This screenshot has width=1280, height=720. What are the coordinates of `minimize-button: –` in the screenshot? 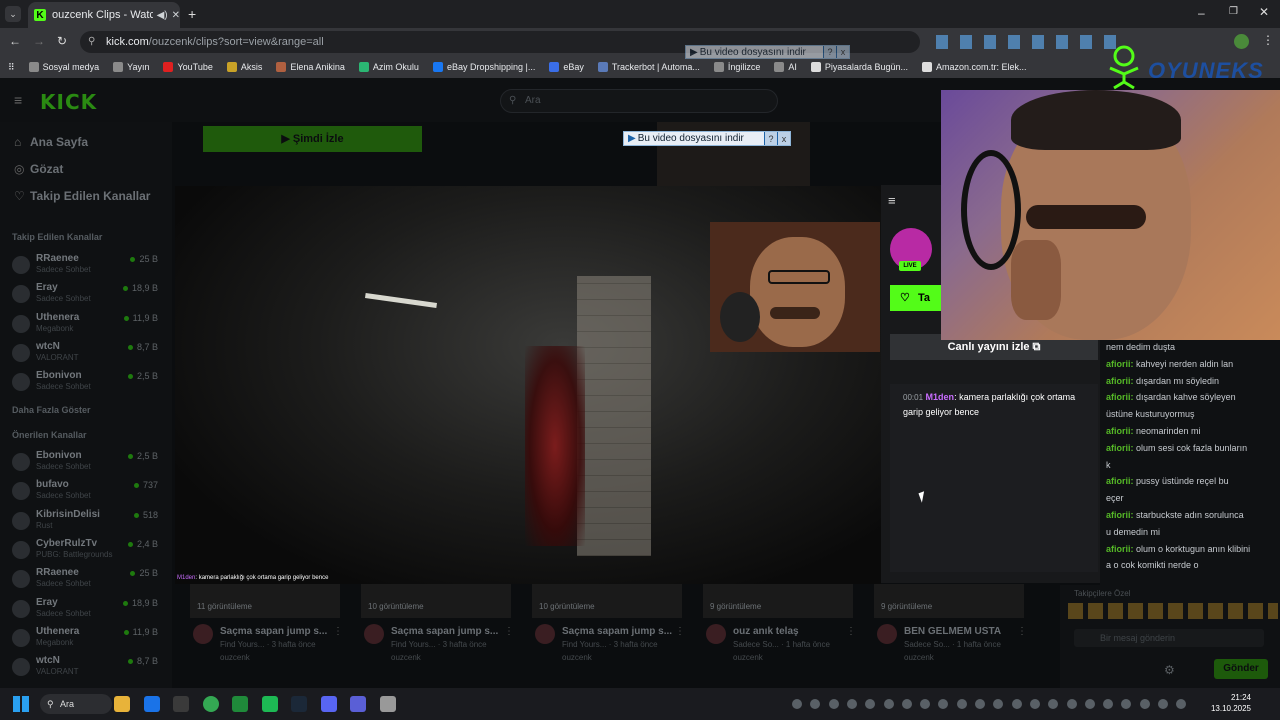 It's located at (1201, 13).